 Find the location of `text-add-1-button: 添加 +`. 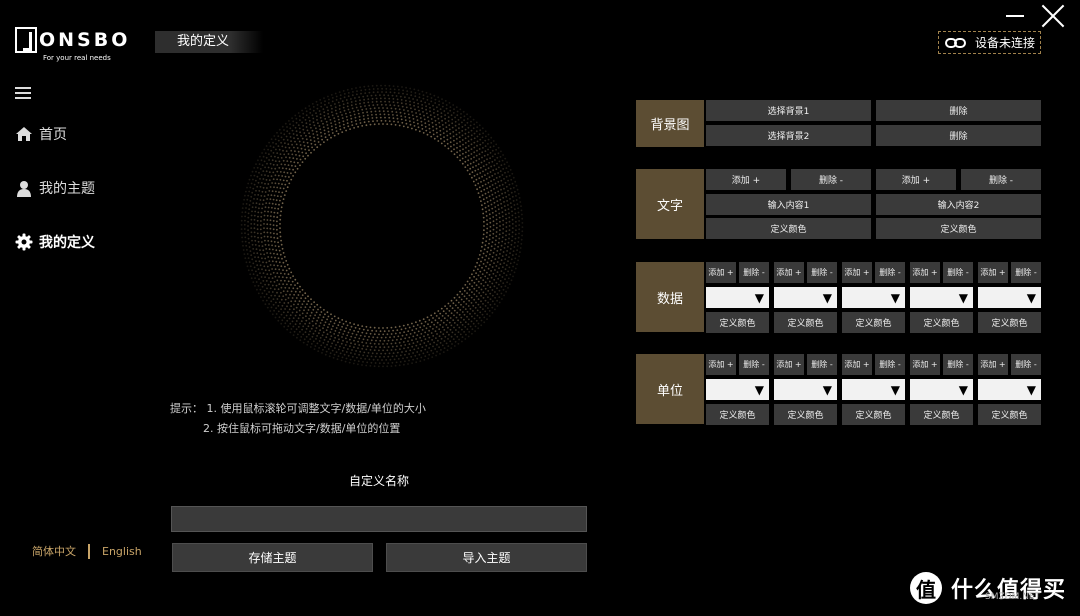

text-add-1-button: 添加 + is located at coordinates (746, 179).